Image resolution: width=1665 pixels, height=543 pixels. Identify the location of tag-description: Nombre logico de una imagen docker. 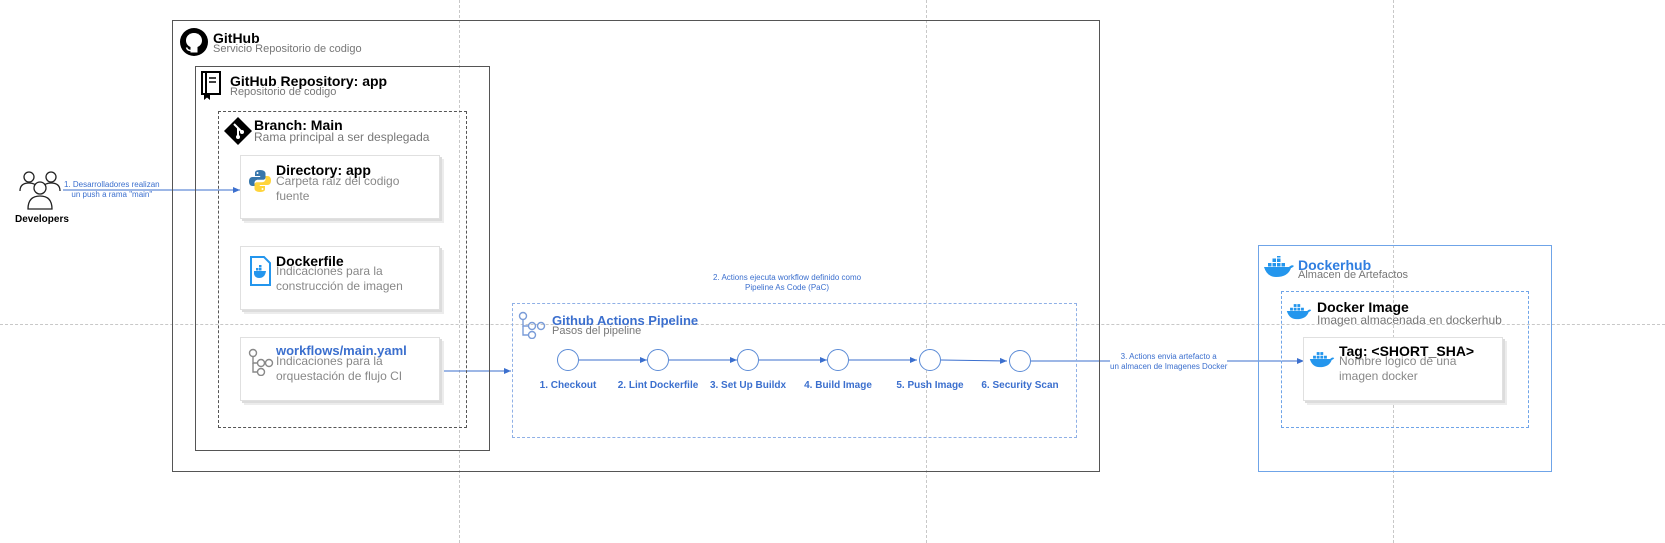
(1397, 369).